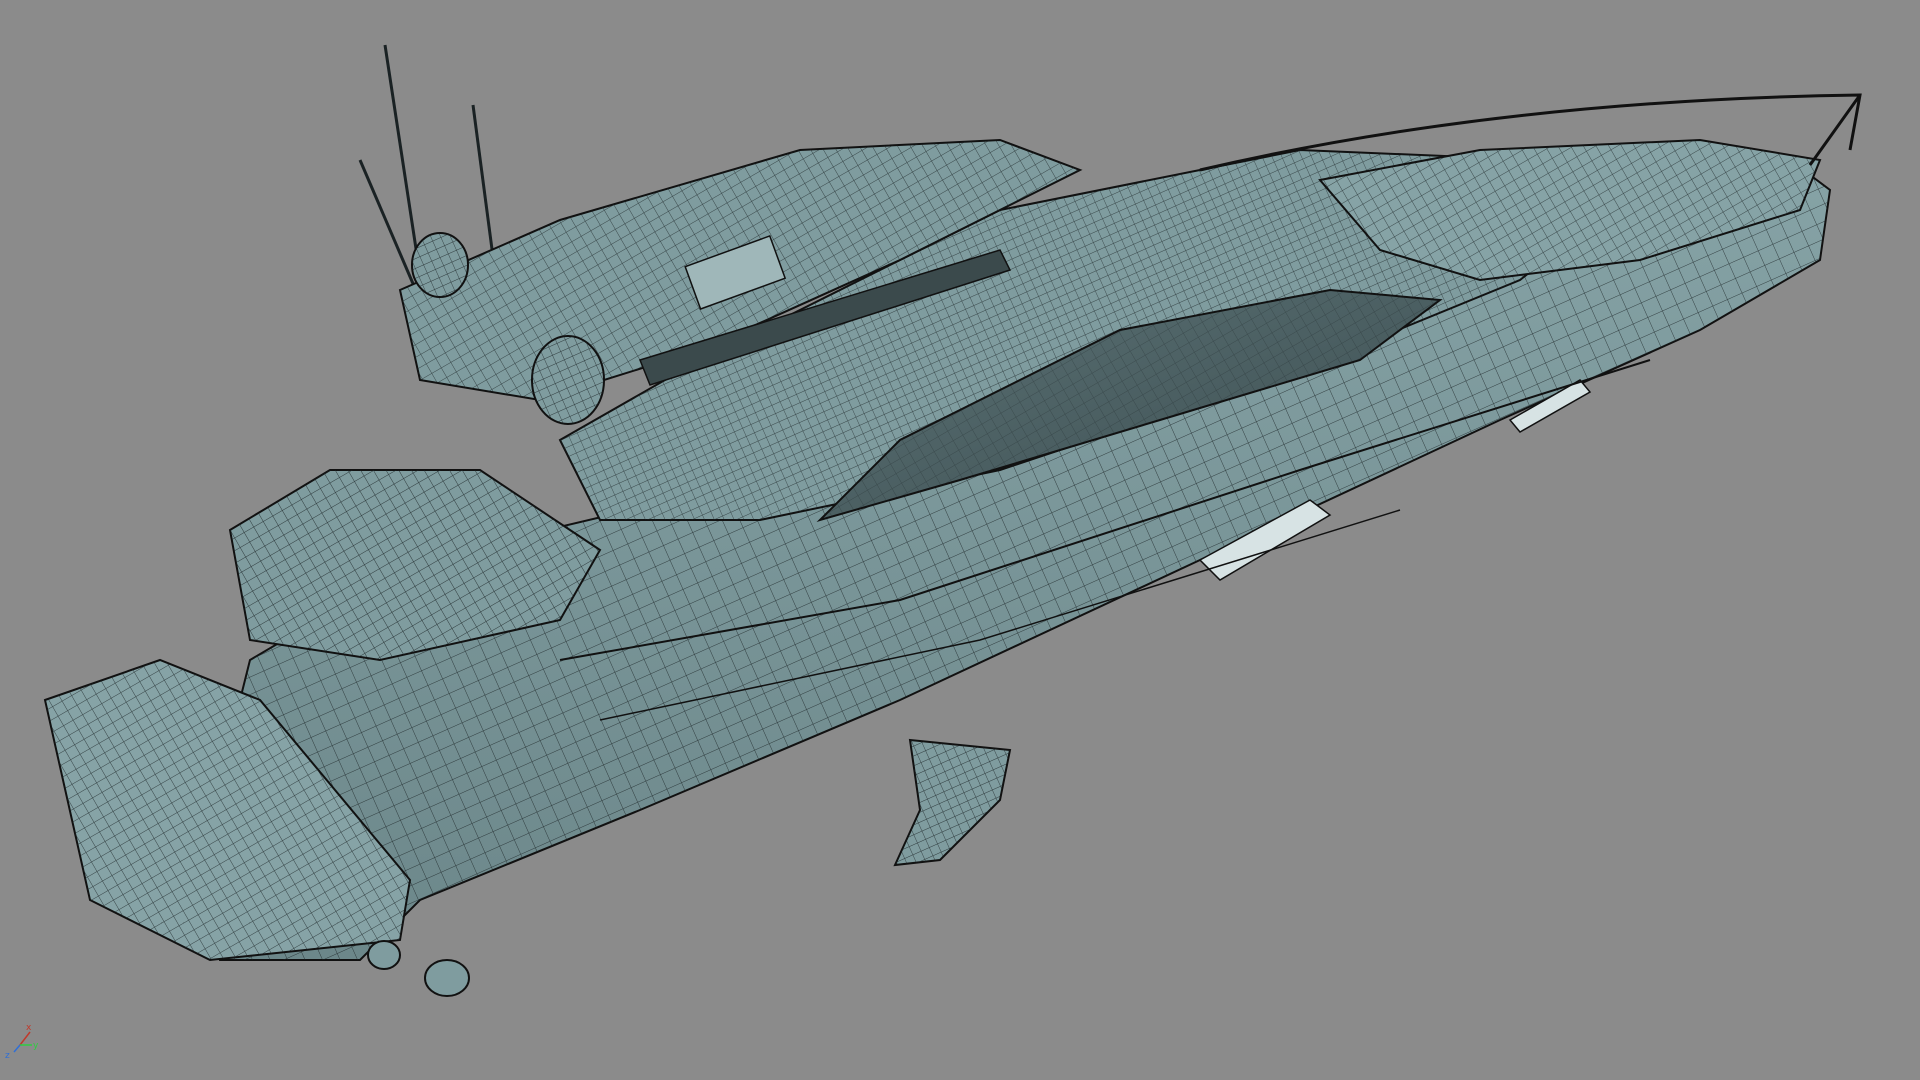 Image resolution: width=1920 pixels, height=1080 pixels. Describe the element at coordinates (29, 1028) in the screenshot. I see `axis-x-label: x` at that location.